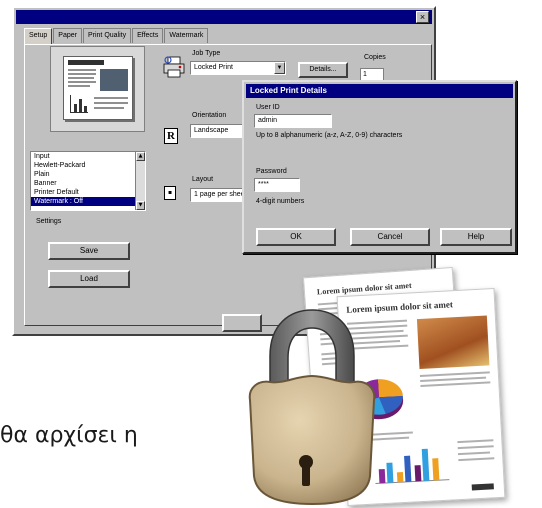 Image resolution: width=542 pixels, height=508 pixels. What do you see at coordinates (211, 130) in the screenshot?
I see `orientation-value: Landscape` at bounding box center [211, 130].